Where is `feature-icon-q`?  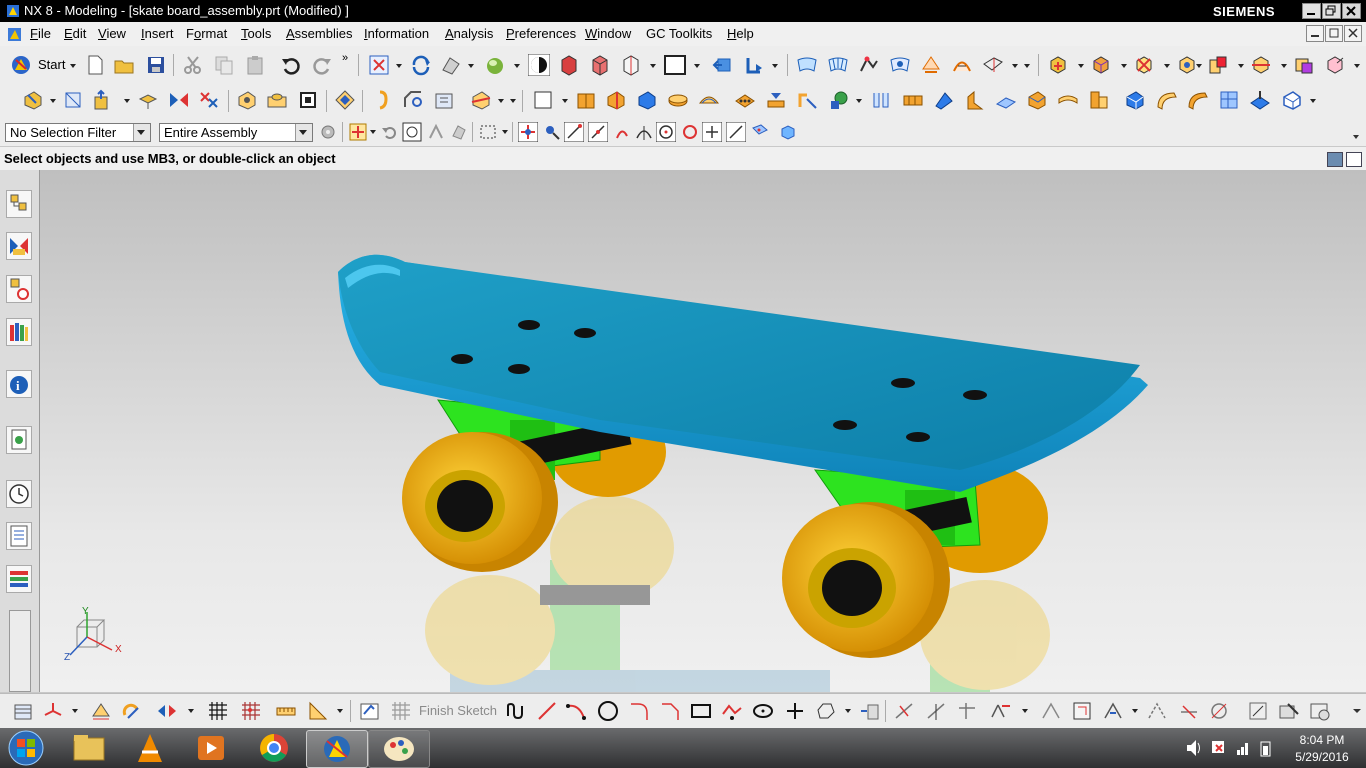
feature-icon-q is located at coordinates (1099, 100).